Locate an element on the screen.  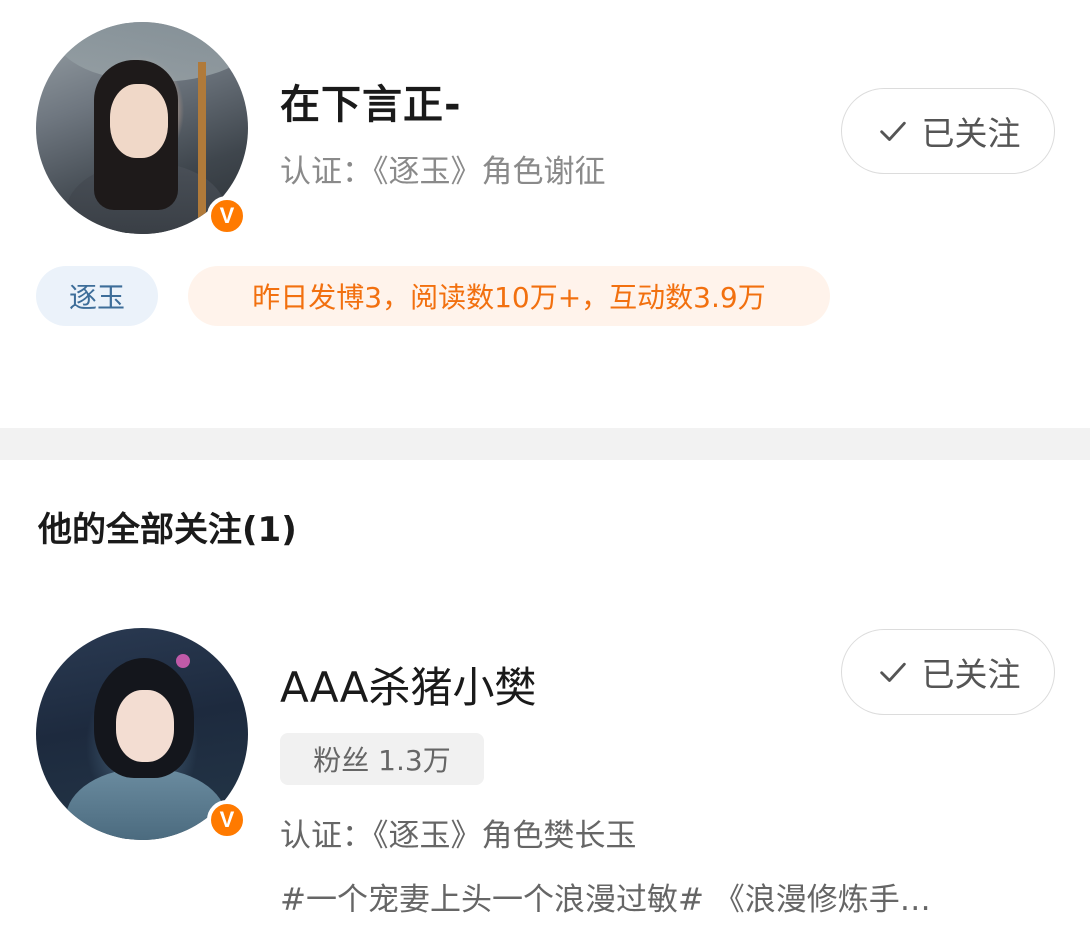
avatar-robe is located at coordinates (146, 804).